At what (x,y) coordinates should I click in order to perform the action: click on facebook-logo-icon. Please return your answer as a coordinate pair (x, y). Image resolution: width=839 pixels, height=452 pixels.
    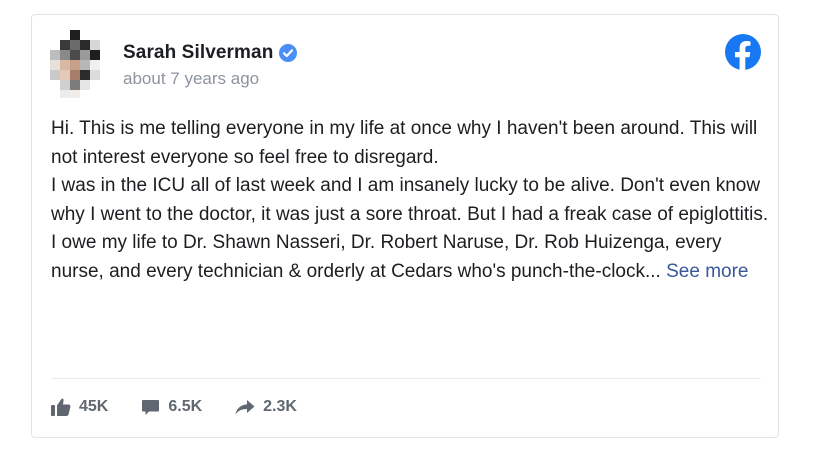
    Looking at the image, I should click on (743, 52).